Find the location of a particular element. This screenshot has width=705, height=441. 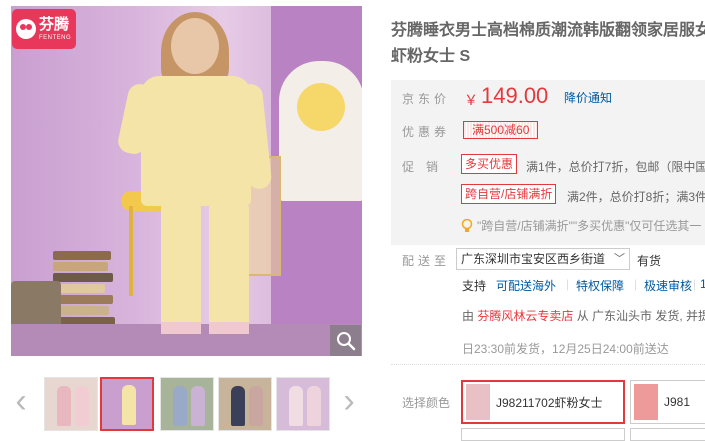

product-subtitle: 虾粉女士 S is located at coordinates (431, 56).